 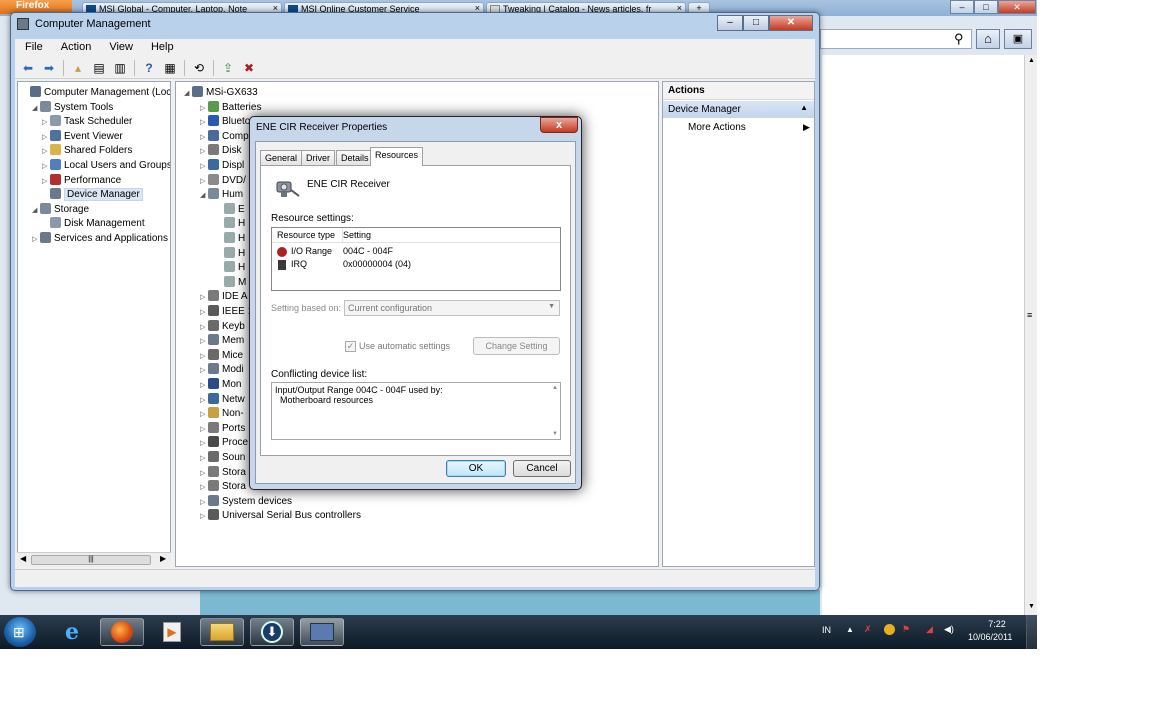 I want to click on resource-row-irq: IRQ 0x00000004 (04), so click(x=416, y=265).